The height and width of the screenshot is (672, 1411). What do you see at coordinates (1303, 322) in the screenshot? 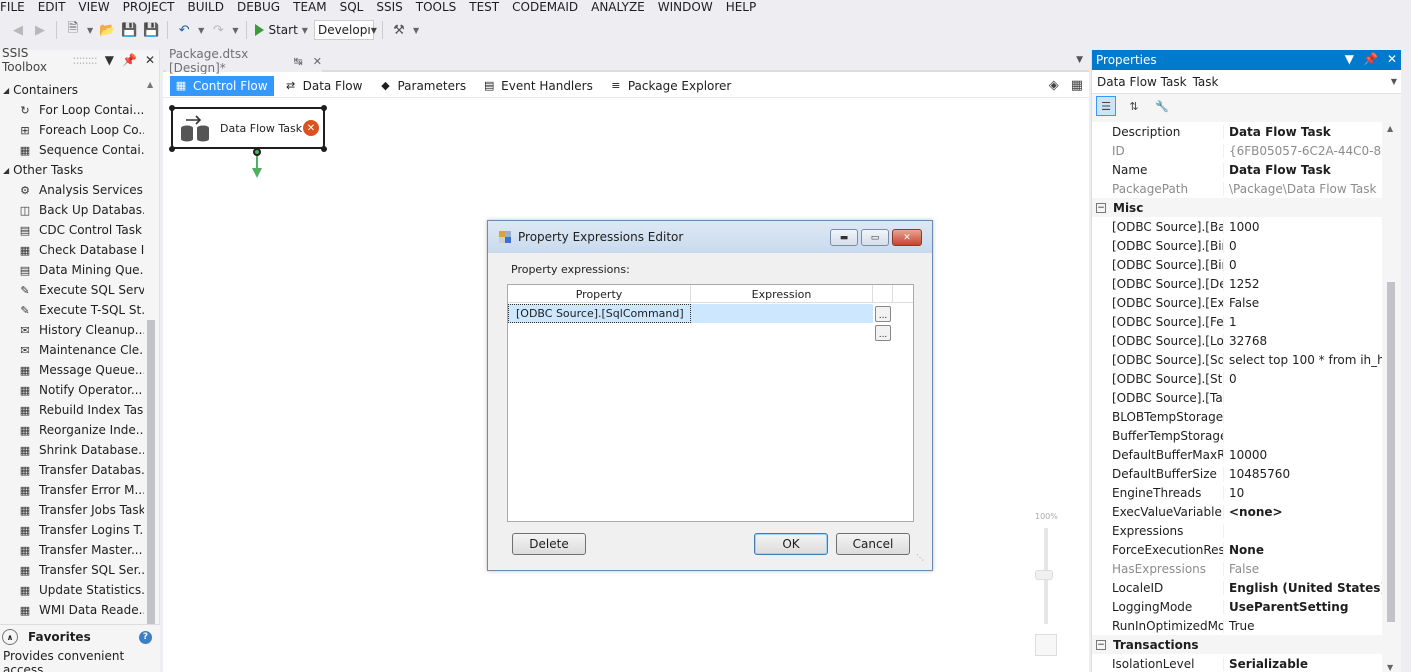
I see `property-value: 1` at bounding box center [1303, 322].